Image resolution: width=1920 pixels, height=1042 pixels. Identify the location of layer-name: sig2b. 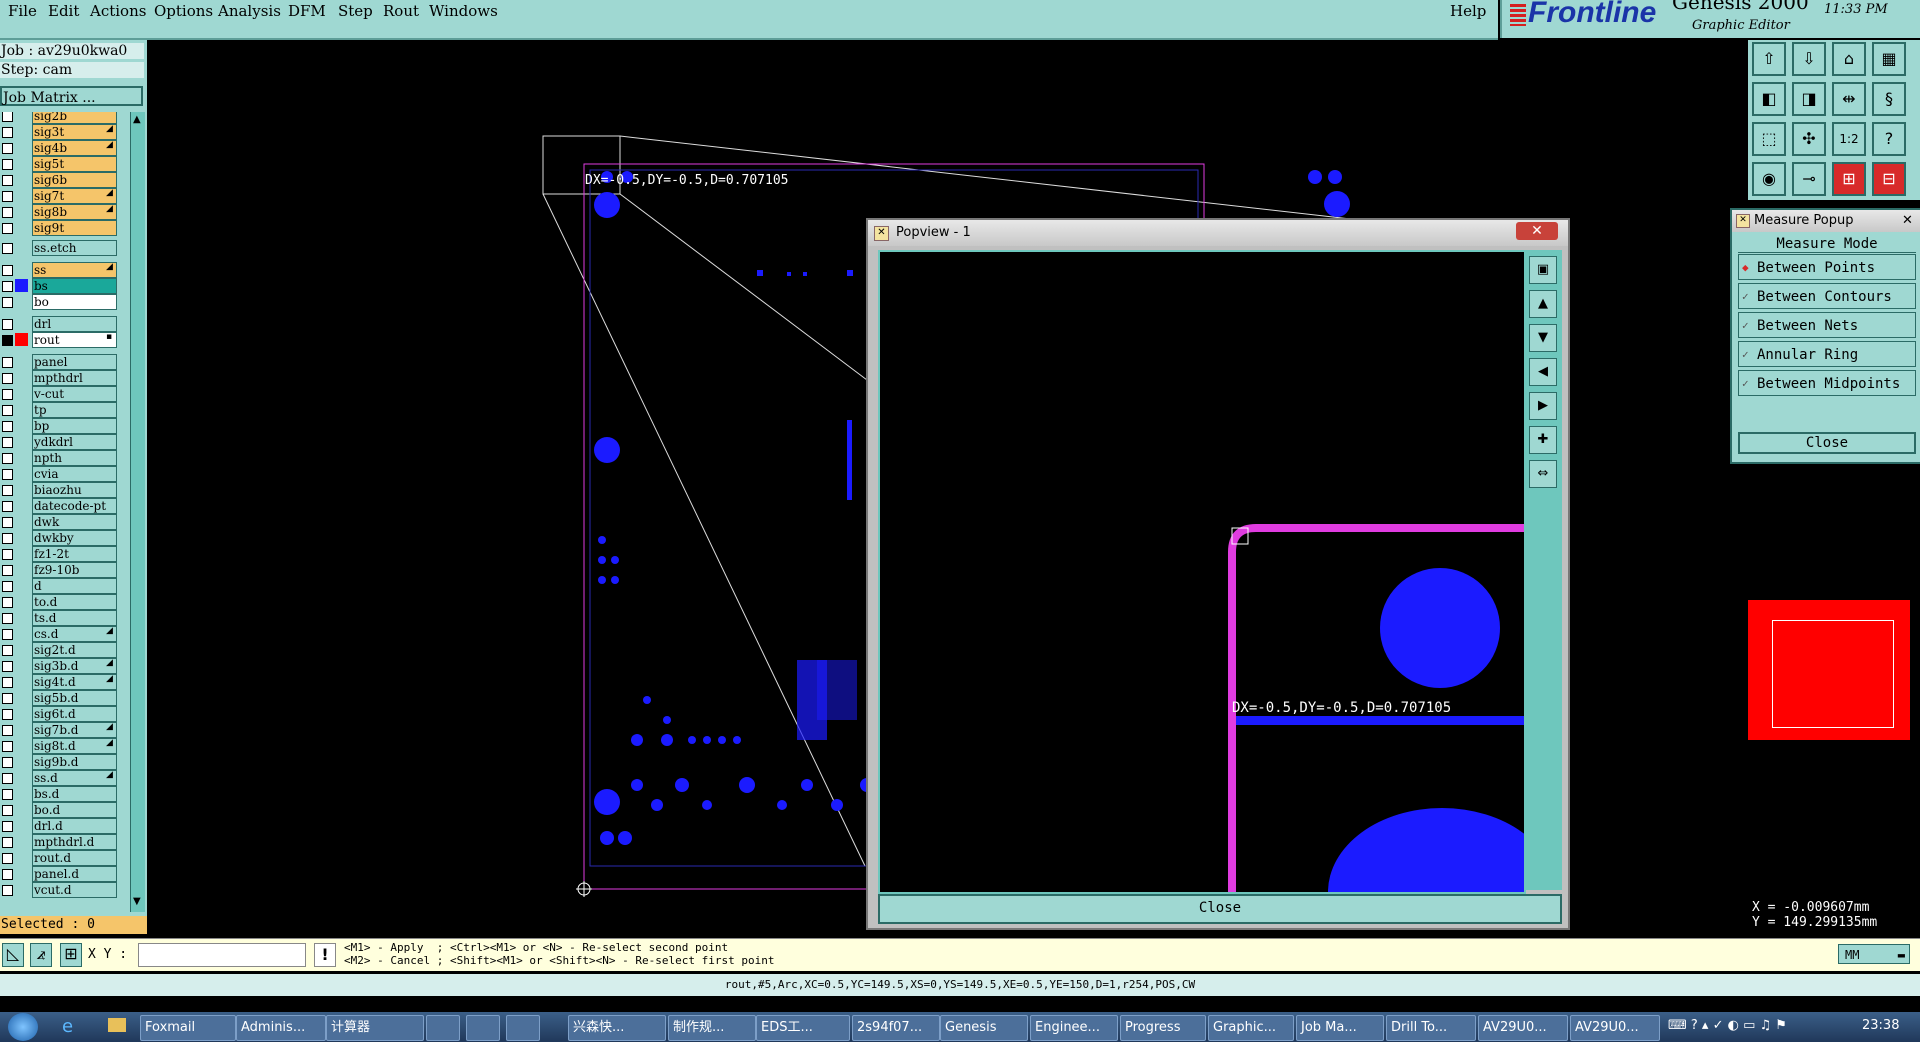
(74, 118).